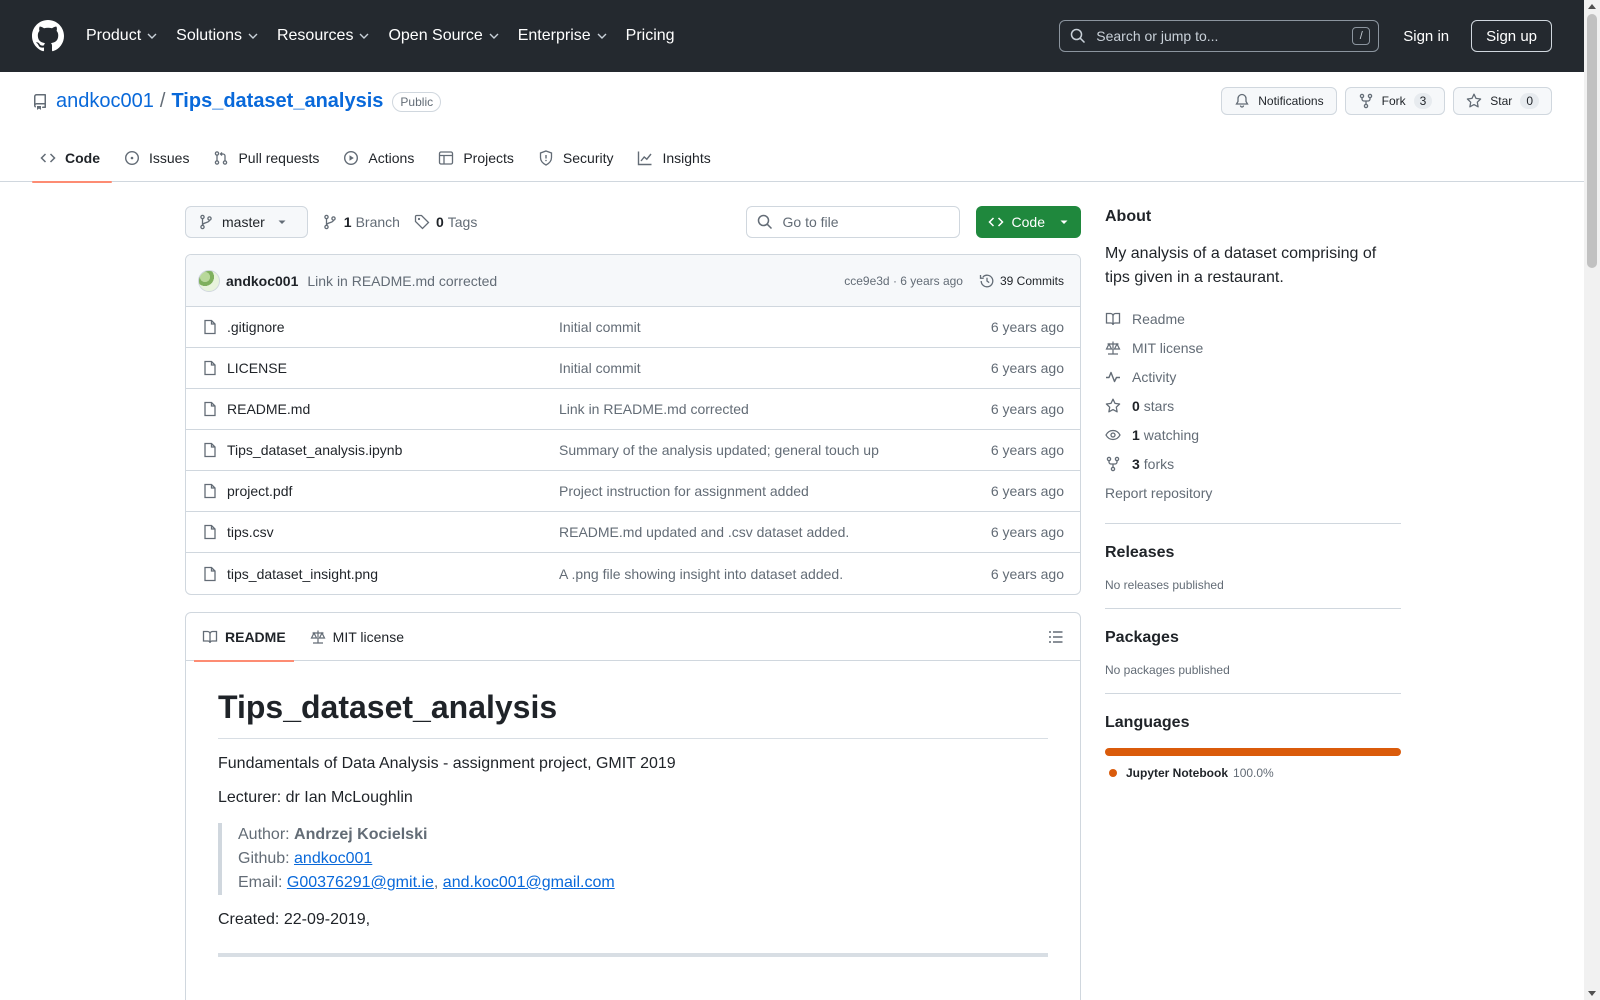 The height and width of the screenshot is (1000, 1600). I want to click on history-icon, so click(986, 280).